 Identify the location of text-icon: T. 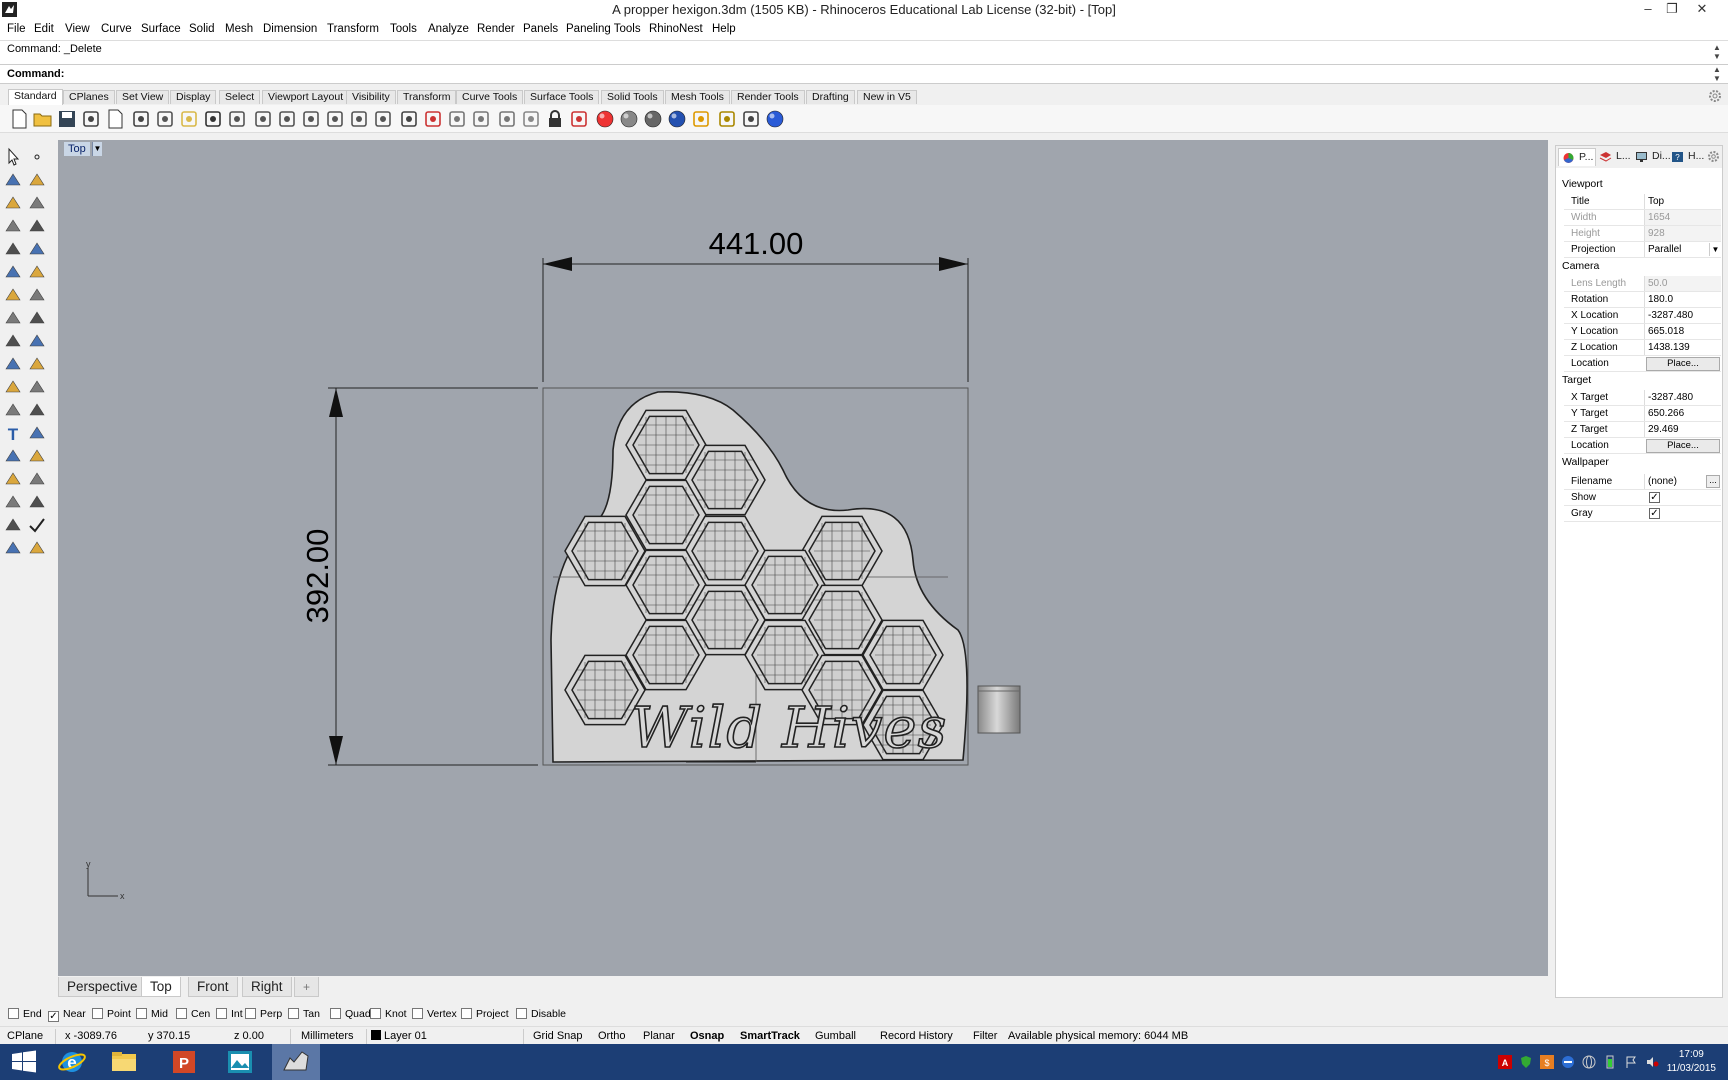
(13, 433).